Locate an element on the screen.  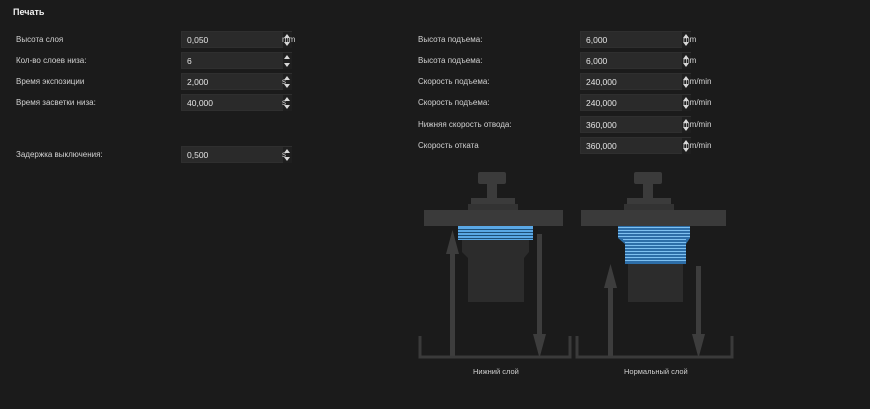
lift-speed-2-spinbox: 240,000 is located at coordinates (635, 102).